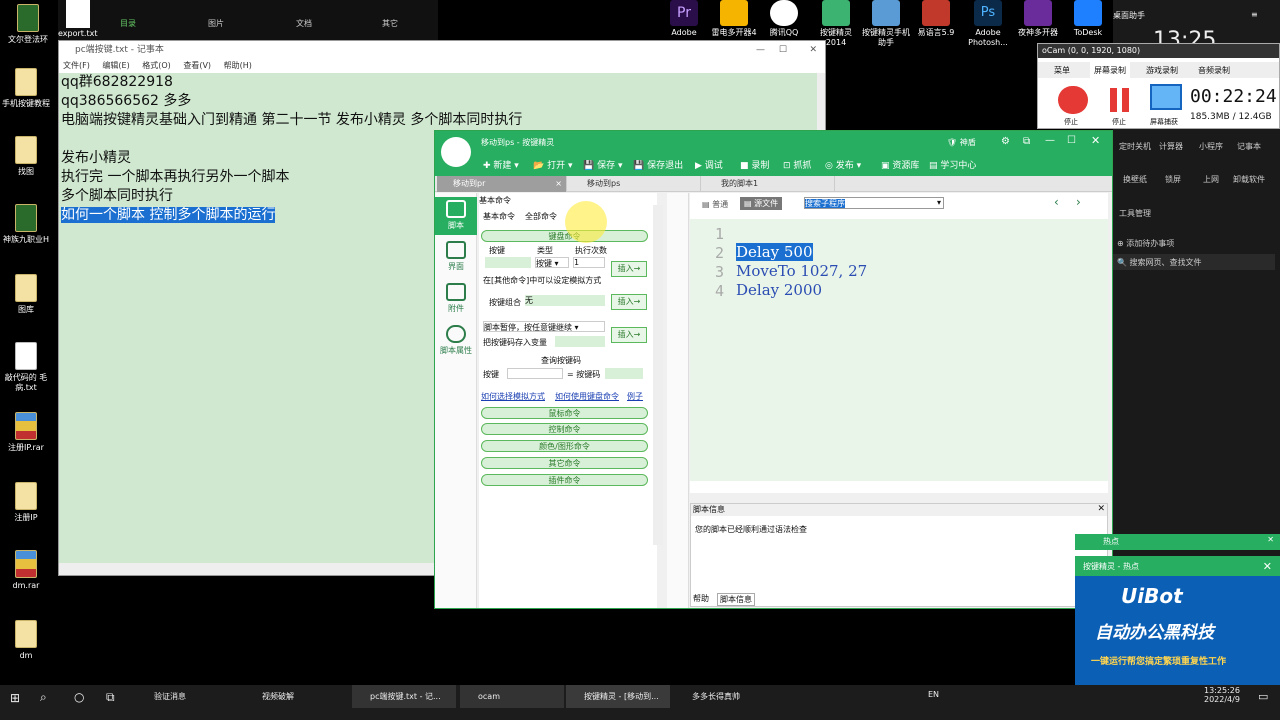  Describe the element at coordinates (1211, 146) in the screenshot. I see `tool-item: 小程序` at that location.